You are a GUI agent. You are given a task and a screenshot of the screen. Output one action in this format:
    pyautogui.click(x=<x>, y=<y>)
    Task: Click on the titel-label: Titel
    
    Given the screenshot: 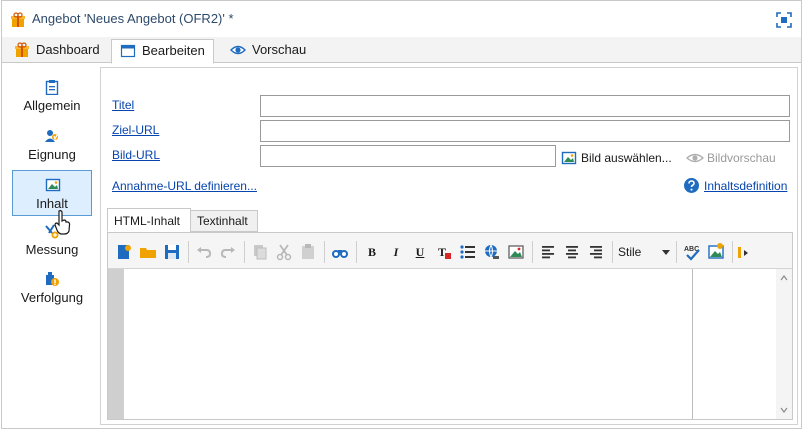 What is the action you would take?
    pyautogui.click(x=123, y=105)
    